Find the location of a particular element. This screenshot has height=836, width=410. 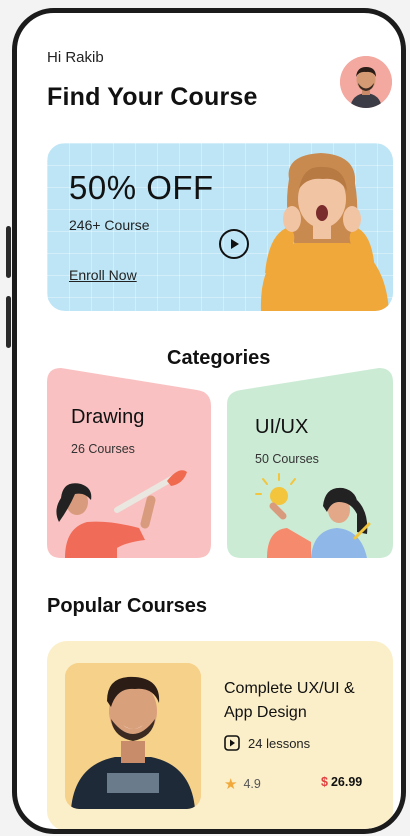

lessons-info: 24 lessons is located at coordinates (267, 743).